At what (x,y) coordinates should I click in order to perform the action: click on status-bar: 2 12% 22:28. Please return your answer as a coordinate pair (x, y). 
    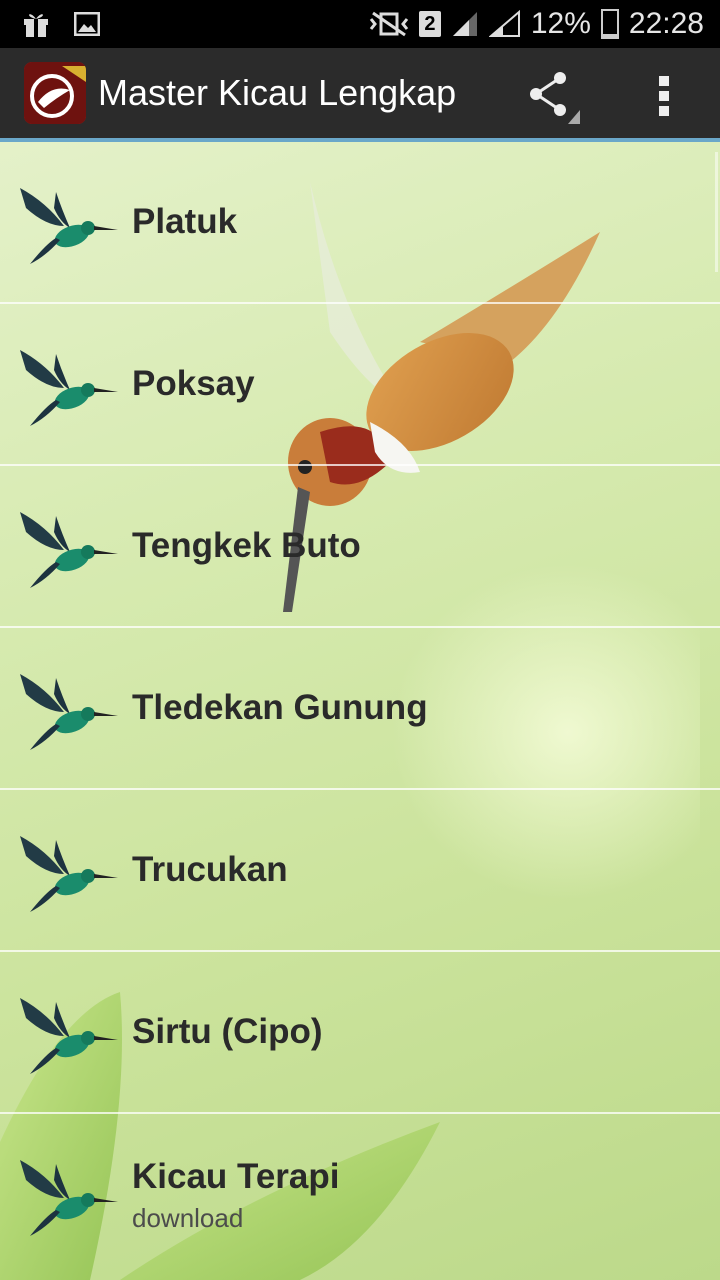
    Looking at the image, I should click on (360, 24).